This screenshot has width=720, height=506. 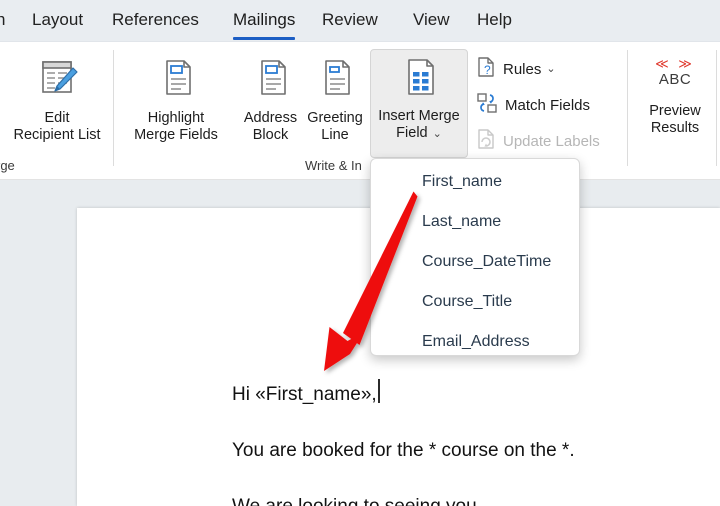 What do you see at coordinates (522, 69) in the screenshot?
I see `rules-label: Rules` at bounding box center [522, 69].